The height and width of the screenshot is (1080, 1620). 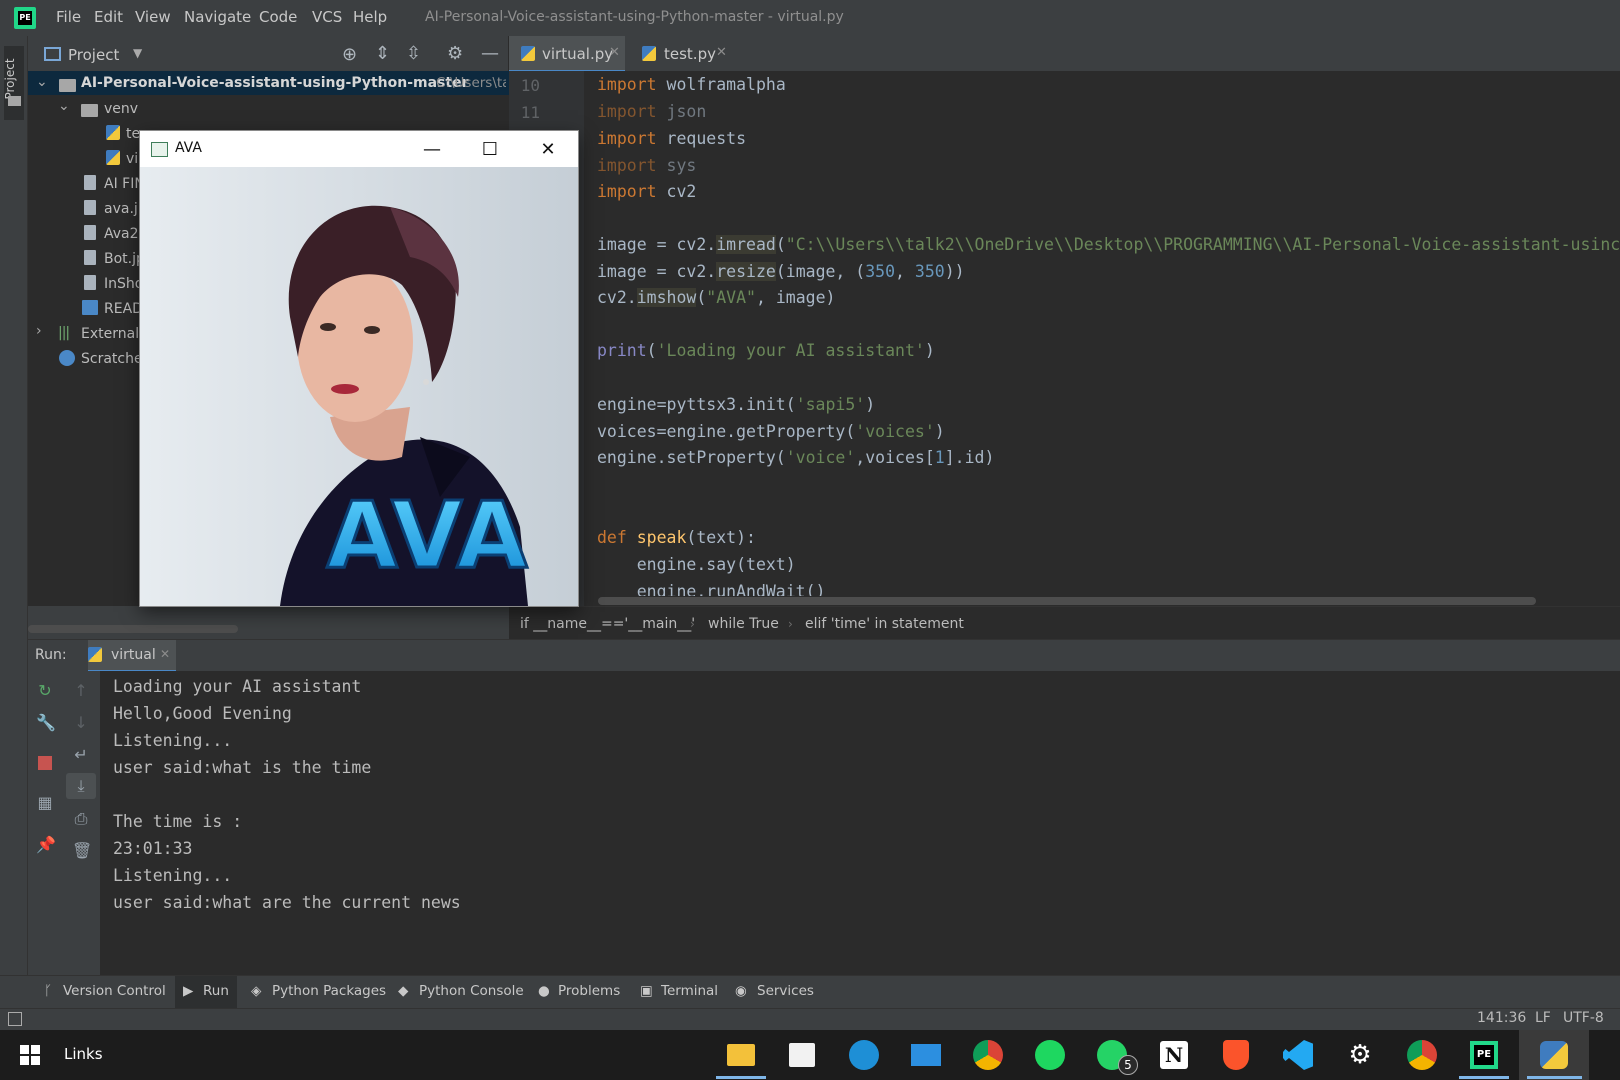 I want to click on menu-view: View, so click(x=153, y=17).